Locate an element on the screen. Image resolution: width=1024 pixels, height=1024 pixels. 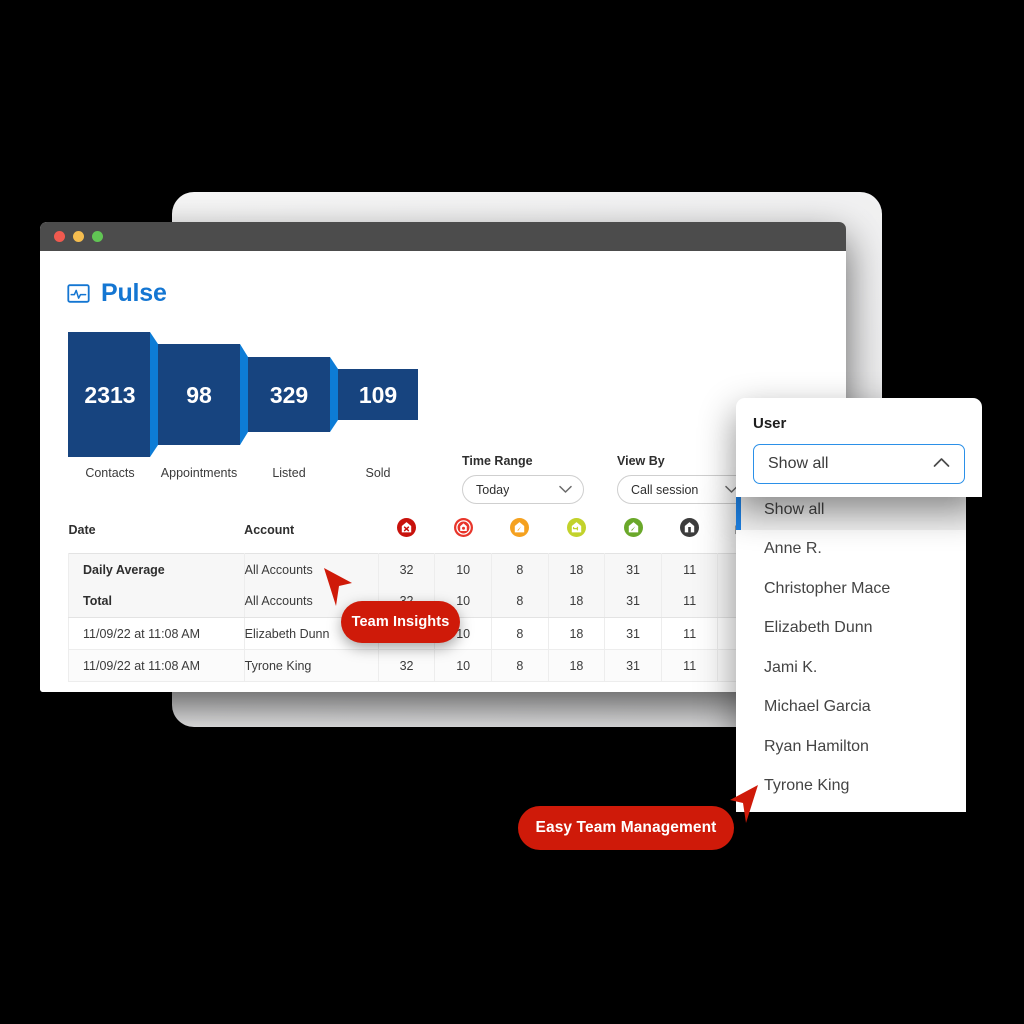
view-by-select: Call session is located at coordinates (683, 489).